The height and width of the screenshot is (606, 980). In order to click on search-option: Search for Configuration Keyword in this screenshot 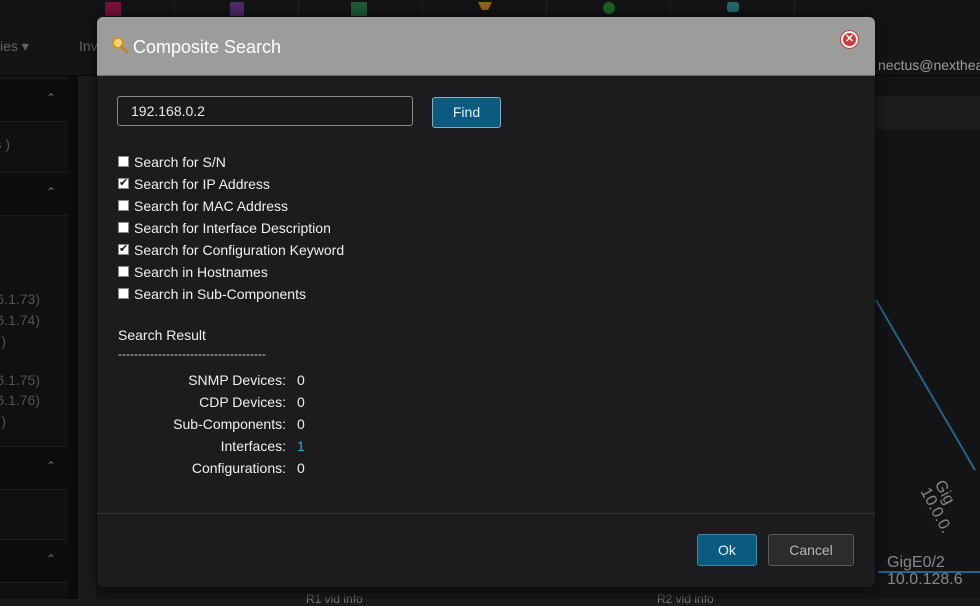, I will do `click(231, 251)`.